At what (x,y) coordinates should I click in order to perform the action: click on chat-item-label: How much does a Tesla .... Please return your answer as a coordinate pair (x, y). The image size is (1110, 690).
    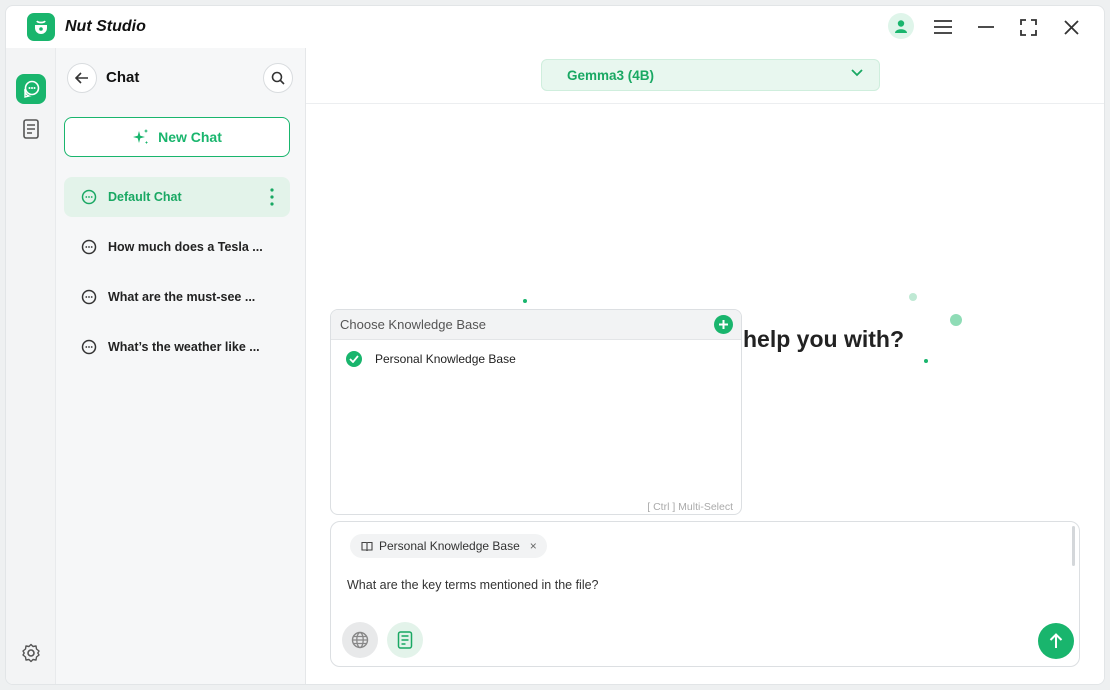
    Looking at the image, I should click on (185, 247).